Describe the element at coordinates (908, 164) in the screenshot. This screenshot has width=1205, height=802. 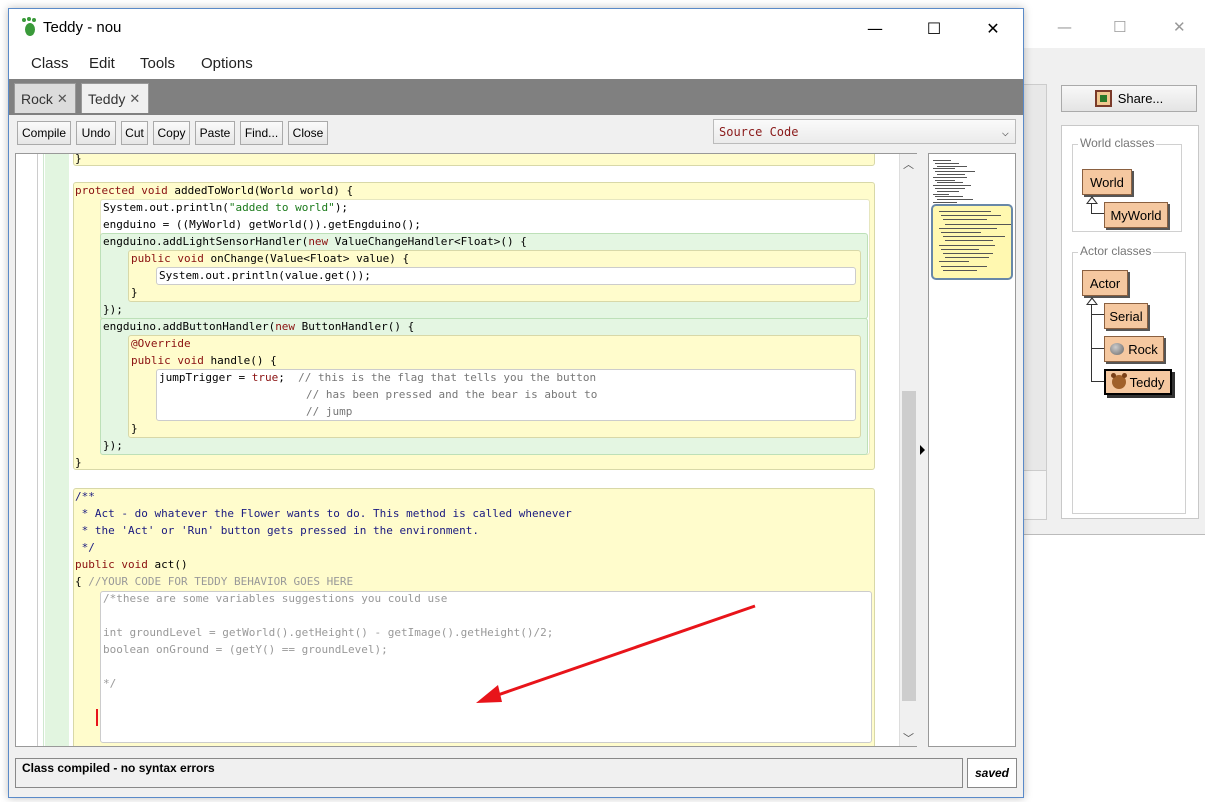
I see `scroll-up-icon: ︿` at that location.